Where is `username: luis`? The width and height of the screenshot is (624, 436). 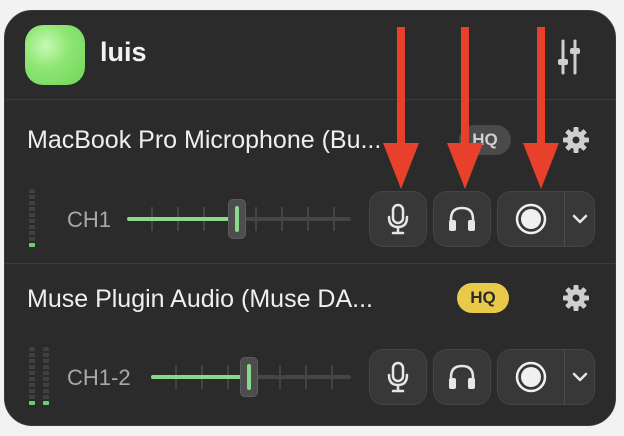
username: luis is located at coordinates (123, 52).